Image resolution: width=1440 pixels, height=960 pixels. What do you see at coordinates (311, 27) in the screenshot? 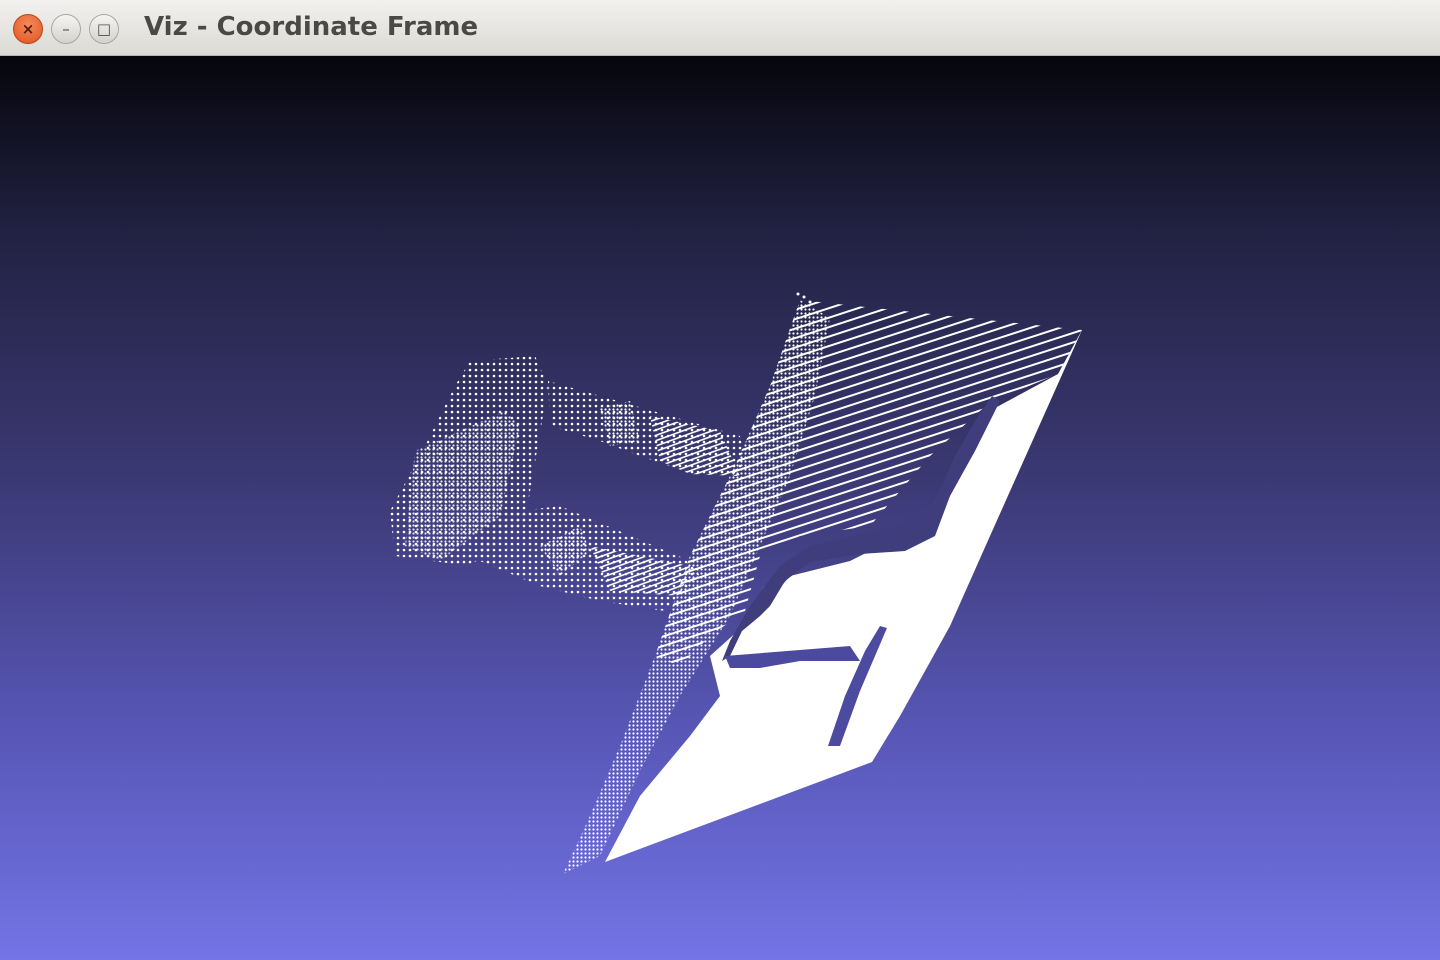
I see `window-title: Viz - Coordinate Frame` at bounding box center [311, 27].